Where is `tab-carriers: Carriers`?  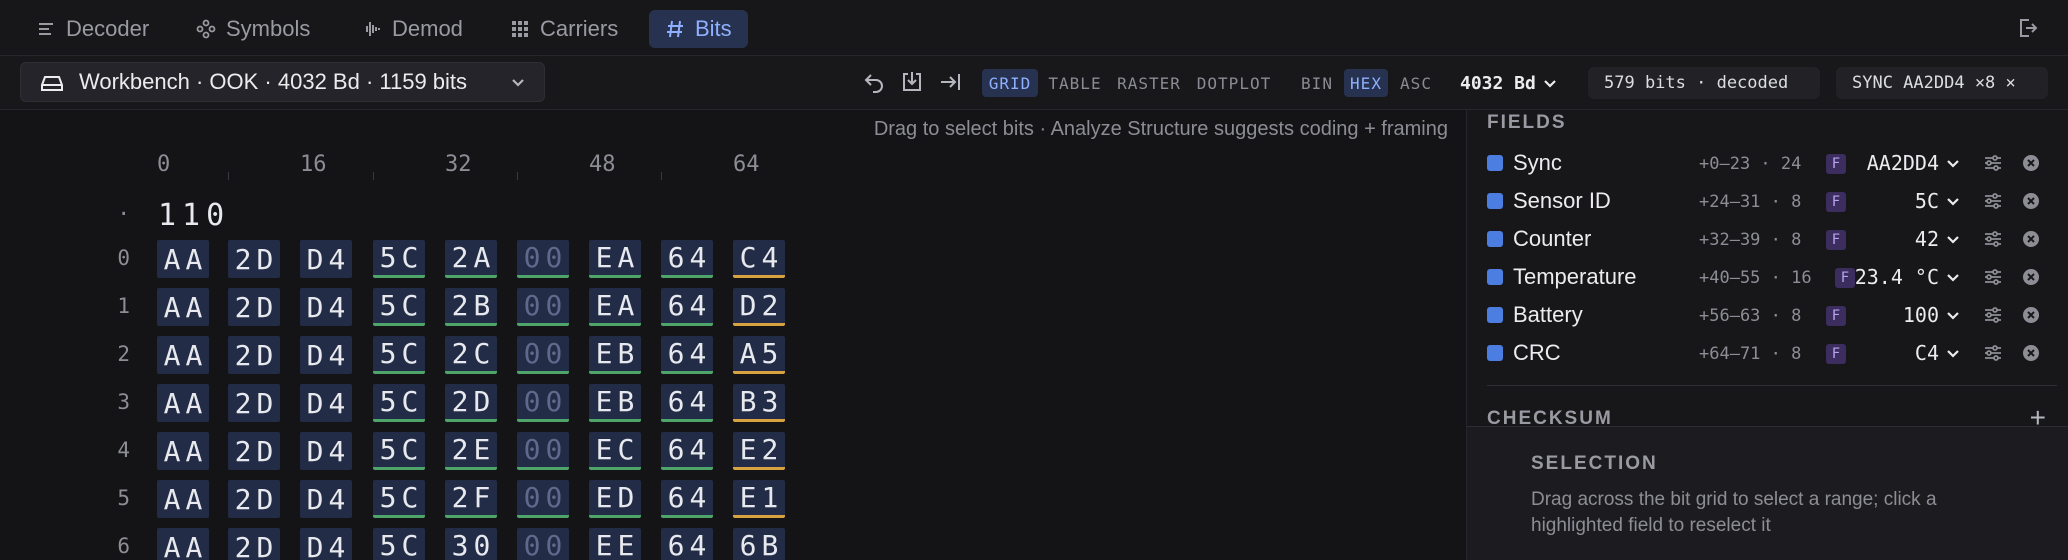 tab-carriers: Carriers is located at coordinates (564, 29).